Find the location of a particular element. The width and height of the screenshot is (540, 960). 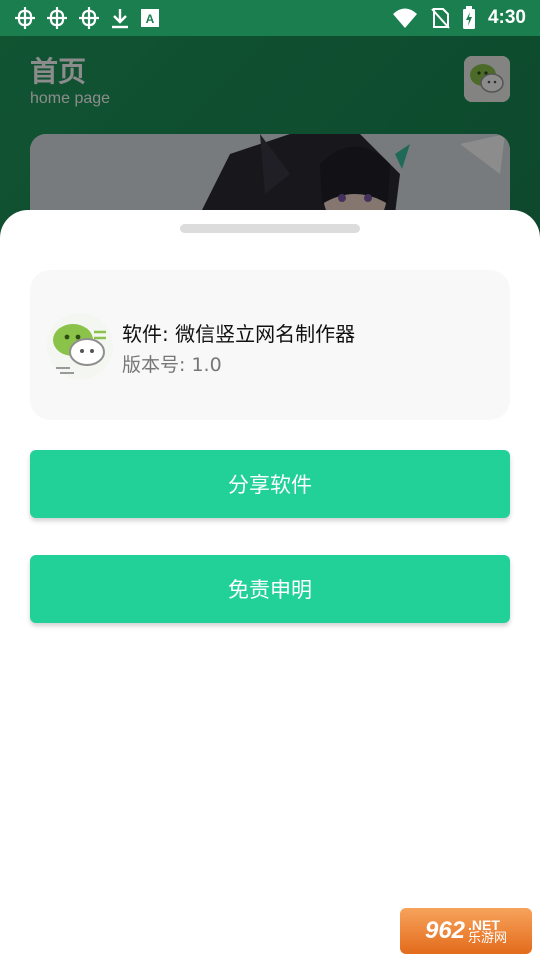

a-icon: A is located at coordinates (150, 18).